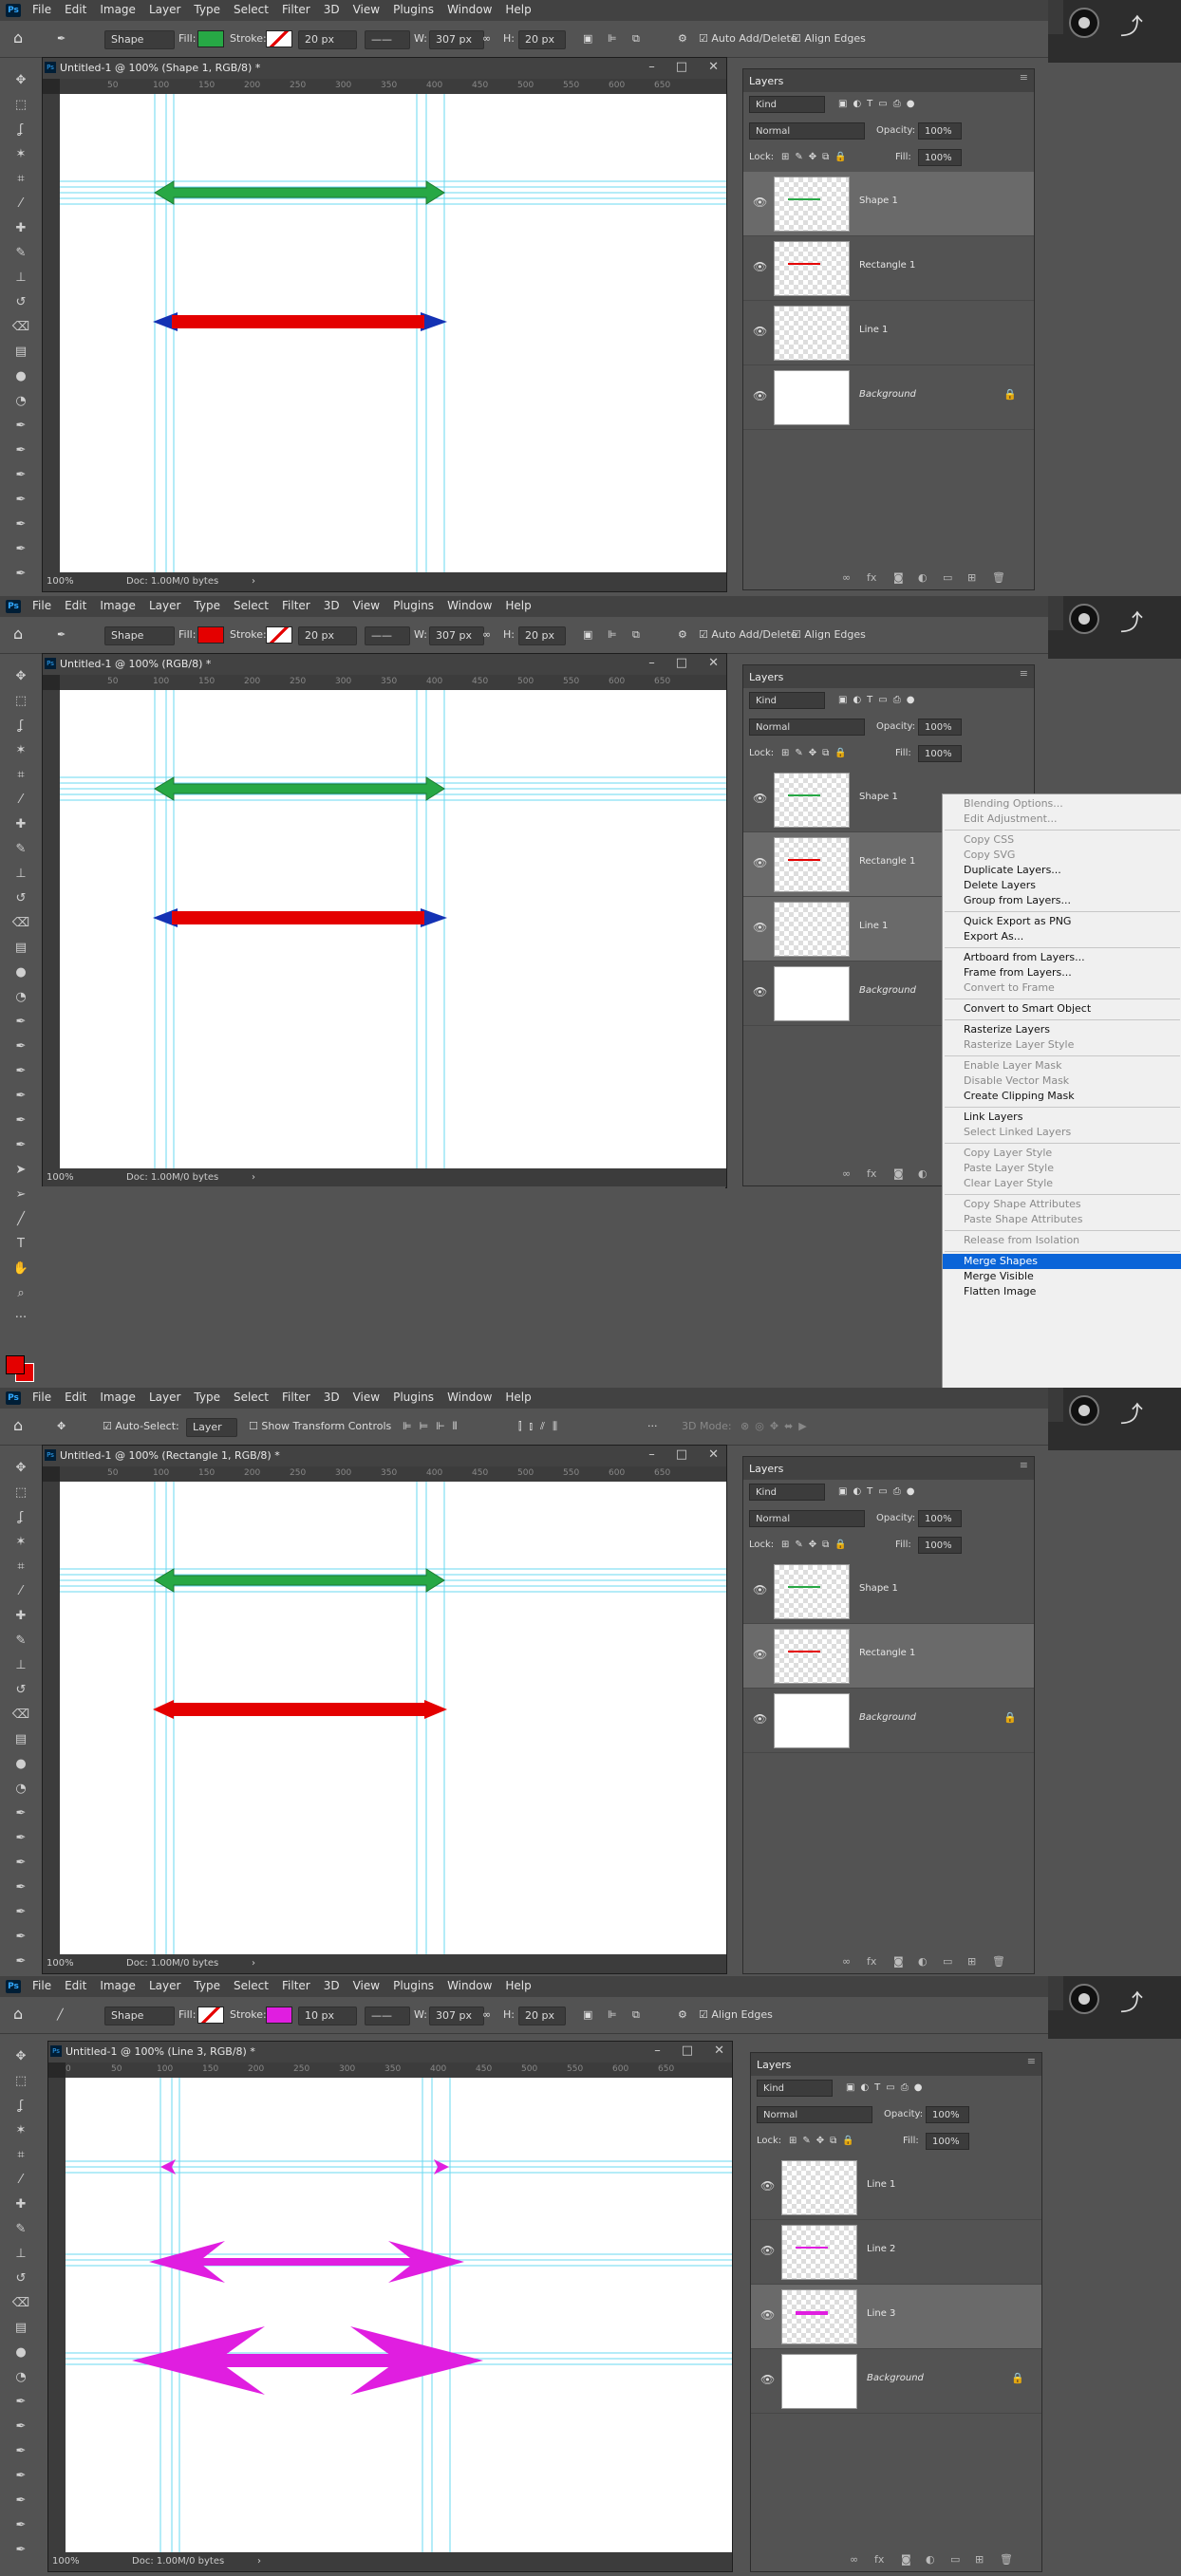  What do you see at coordinates (979, 2559) in the screenshot?
I see `new-layer-icon: ⊞` at bounding box center [979, 2559].